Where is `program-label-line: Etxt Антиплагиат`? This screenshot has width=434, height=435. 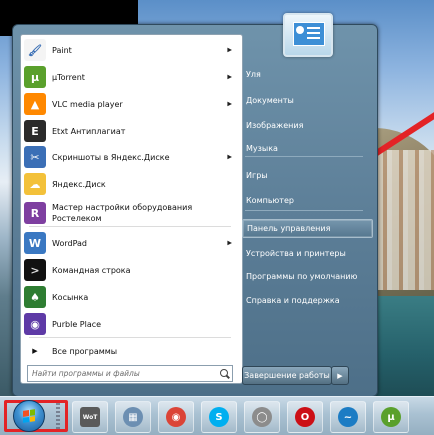 program-label-line: Etxt Антиплагиат is located at coordinates (89, 131).